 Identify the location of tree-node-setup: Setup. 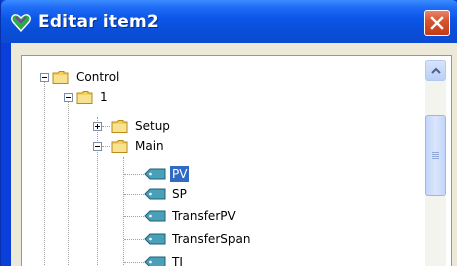
(141, 126).